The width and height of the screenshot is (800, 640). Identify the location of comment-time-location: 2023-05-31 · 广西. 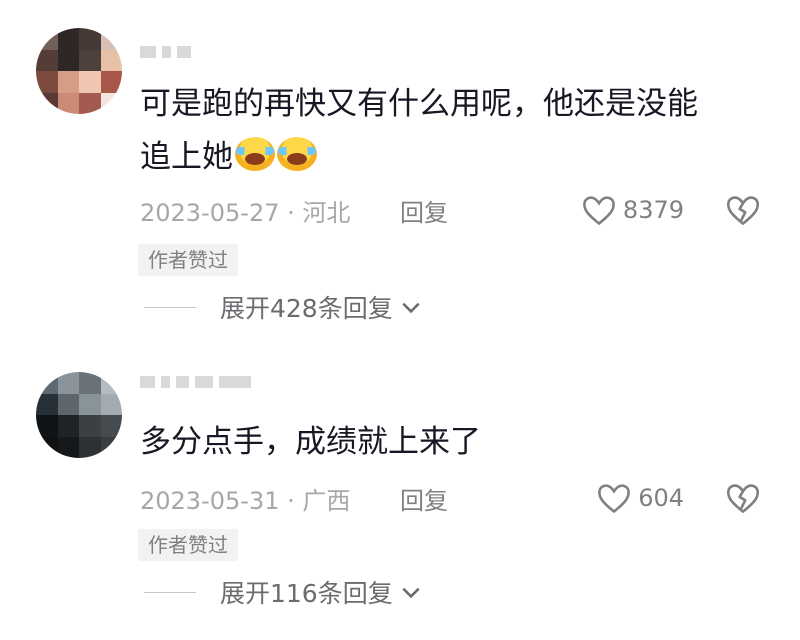
(245, 501).